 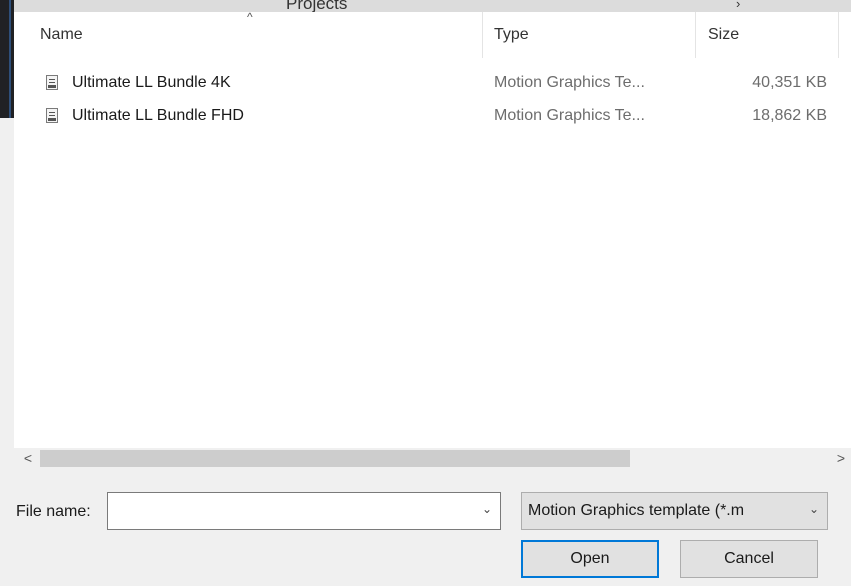 What do you see at coordinates (636, 510) in the screenshot?
I see `file-type-filter-value: Motion Graphics template (*.m` at bounding box center [636, 510].